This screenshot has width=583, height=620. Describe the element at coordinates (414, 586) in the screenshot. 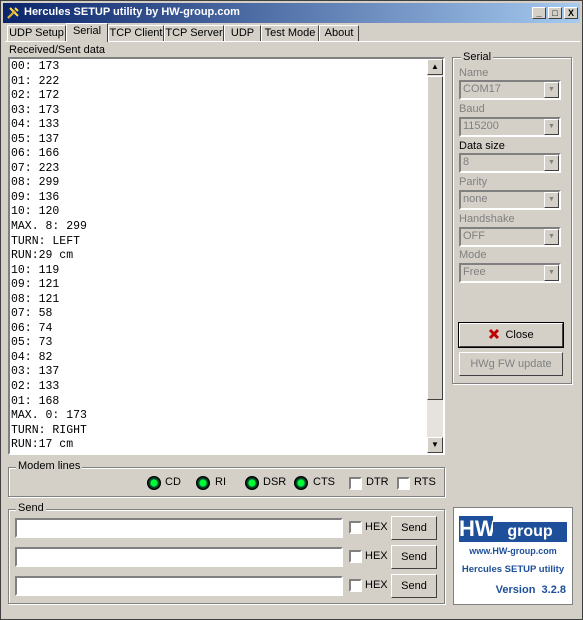

I see `send-button-3: Send` at that location.